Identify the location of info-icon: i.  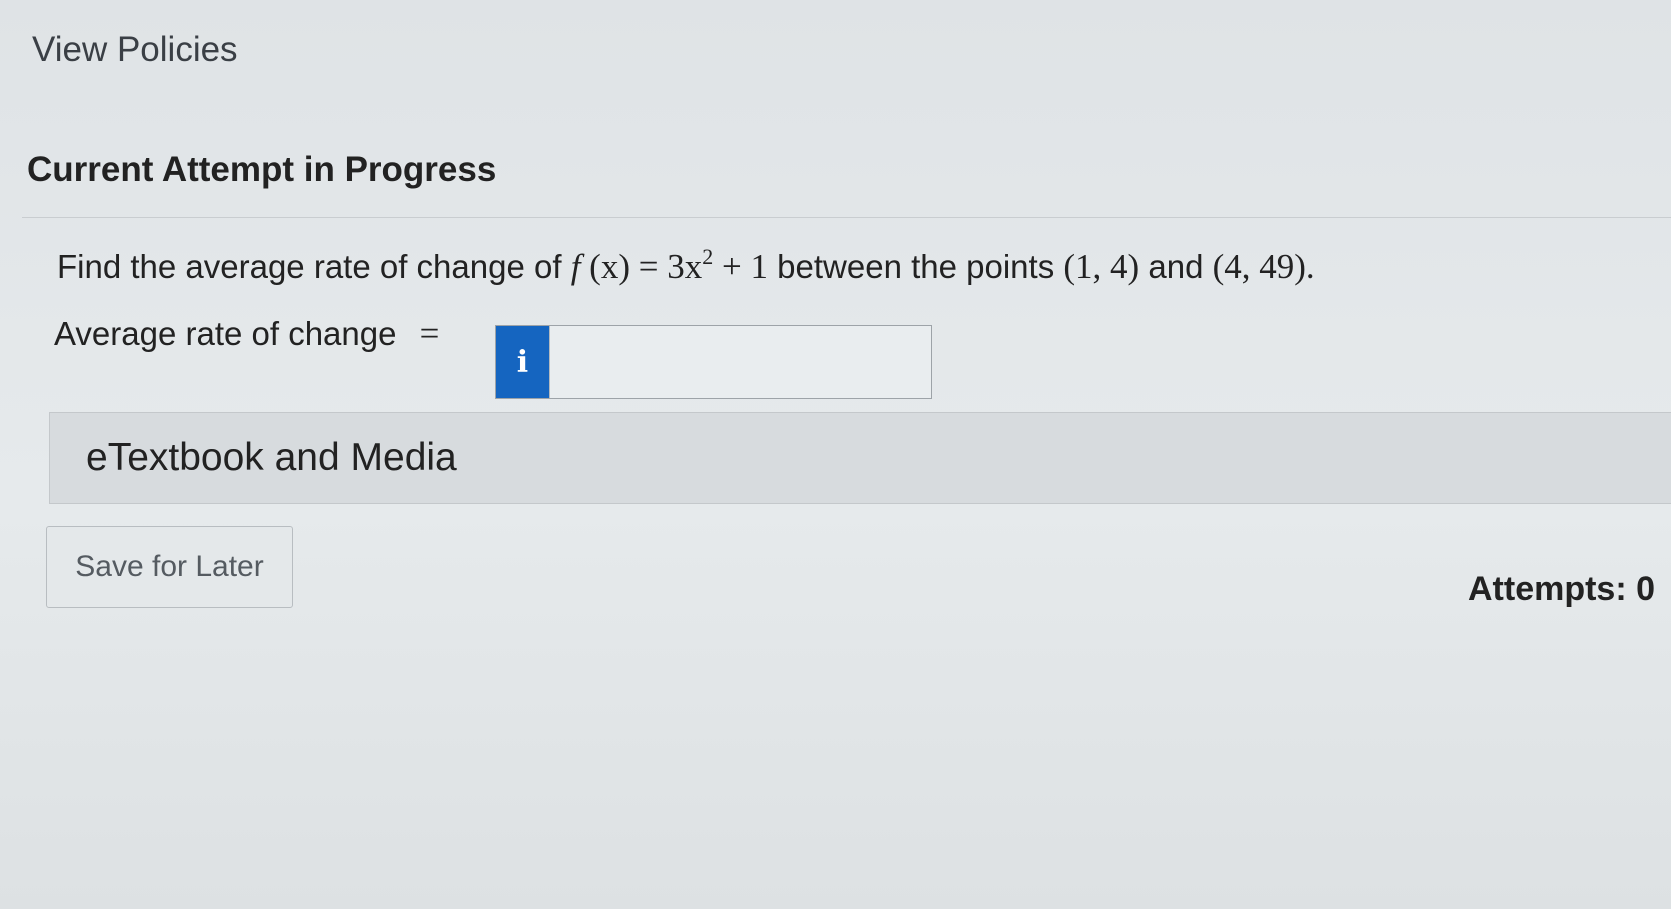
(522, 362).